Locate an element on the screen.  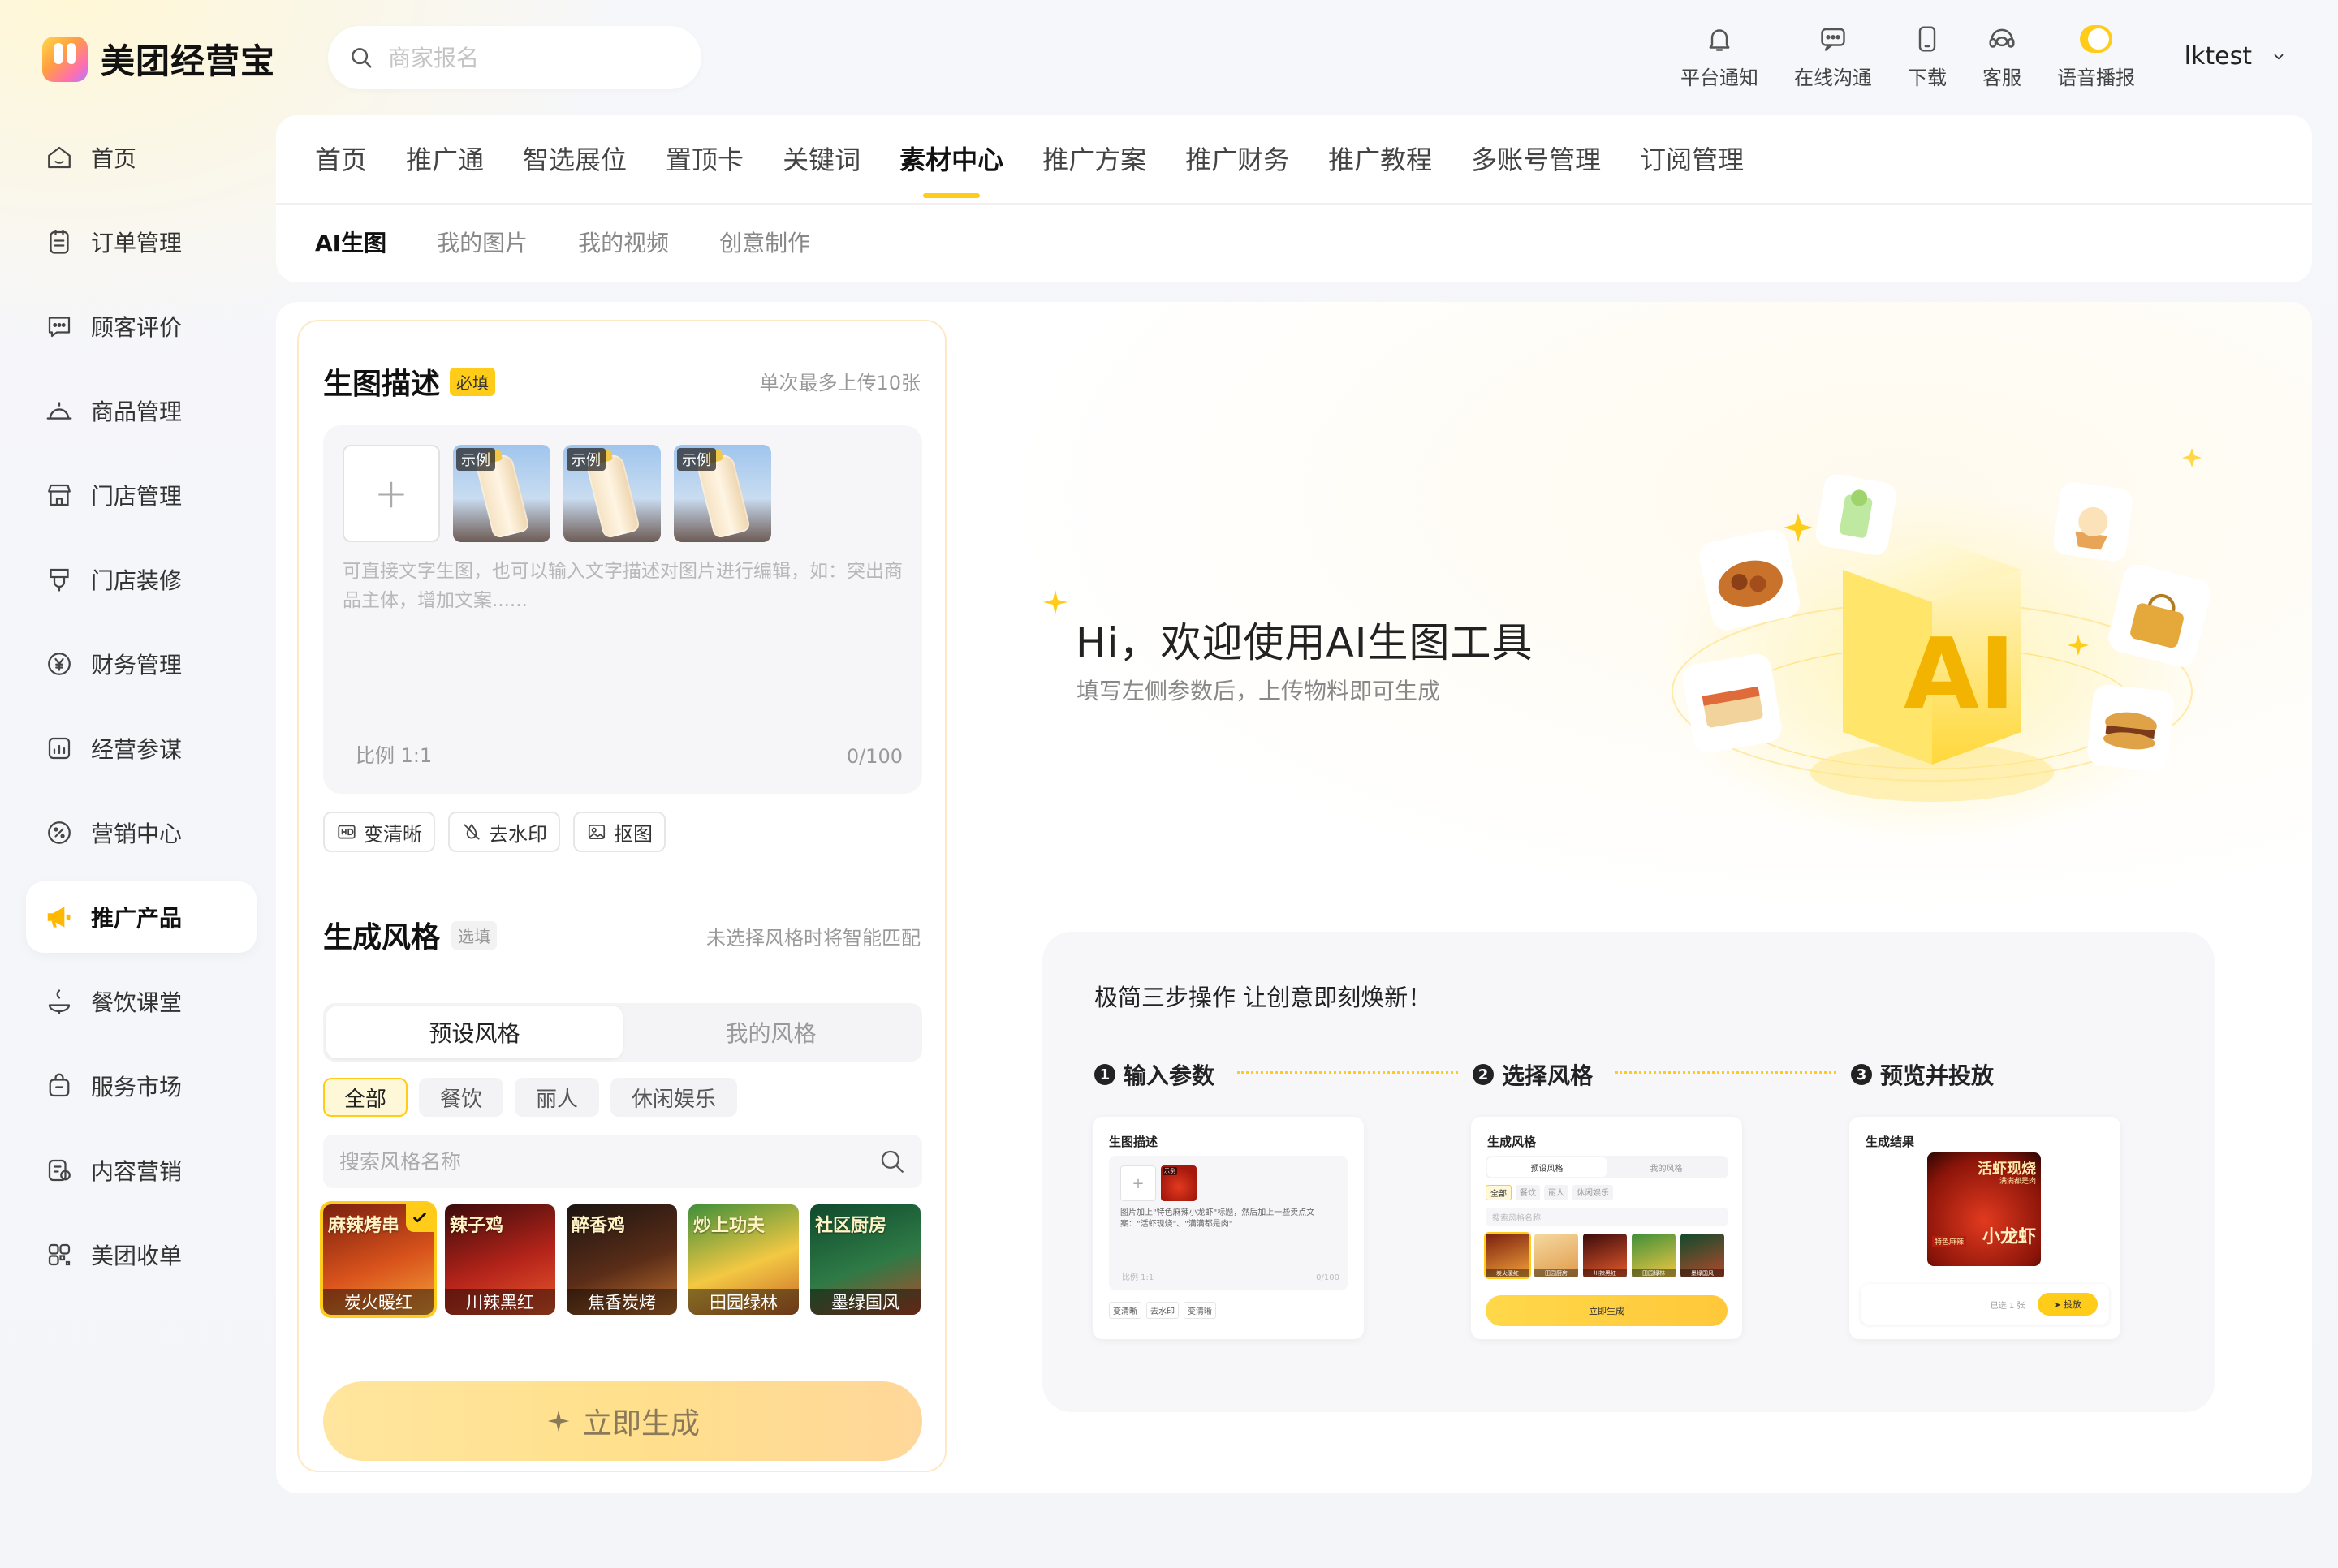
watermark-icon is located at coordinates (472, 832).